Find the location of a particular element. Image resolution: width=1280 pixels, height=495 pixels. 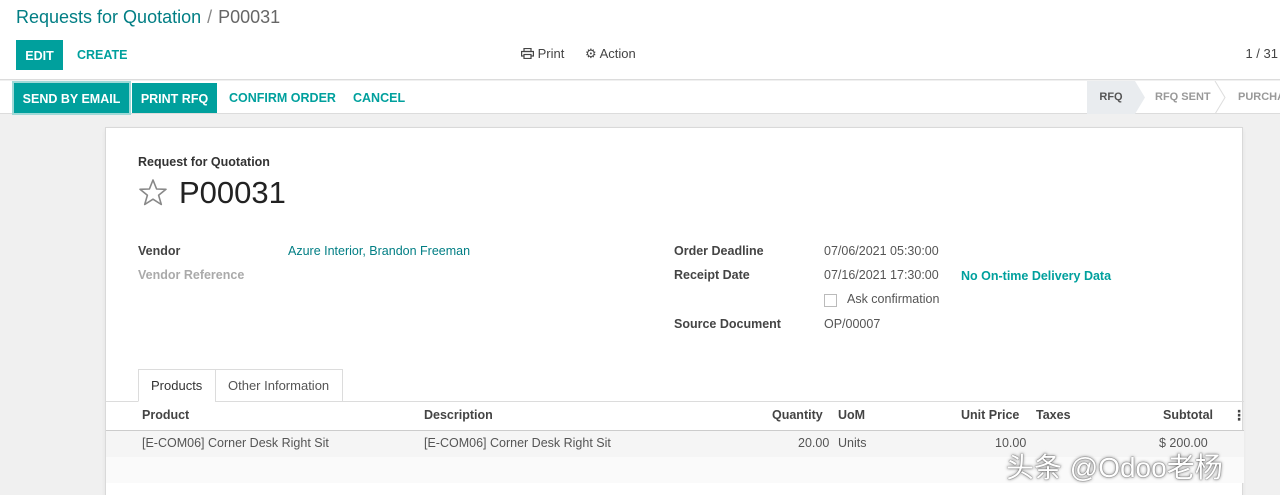

column-header-taxes: Taxes is located at coordinates (1053, 415).